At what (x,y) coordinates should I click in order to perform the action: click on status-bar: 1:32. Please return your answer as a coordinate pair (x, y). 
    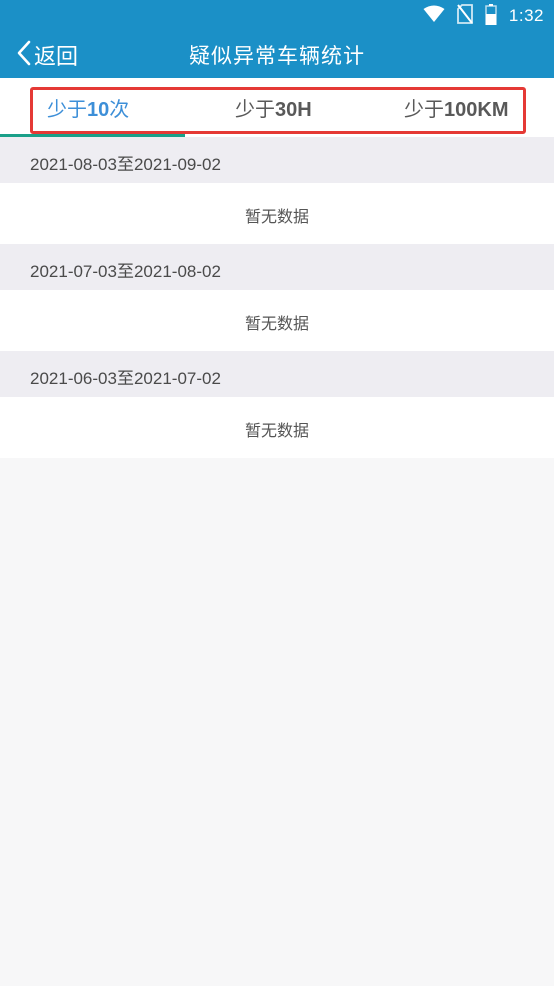
    Looking at the image, I should click on (277, 16).